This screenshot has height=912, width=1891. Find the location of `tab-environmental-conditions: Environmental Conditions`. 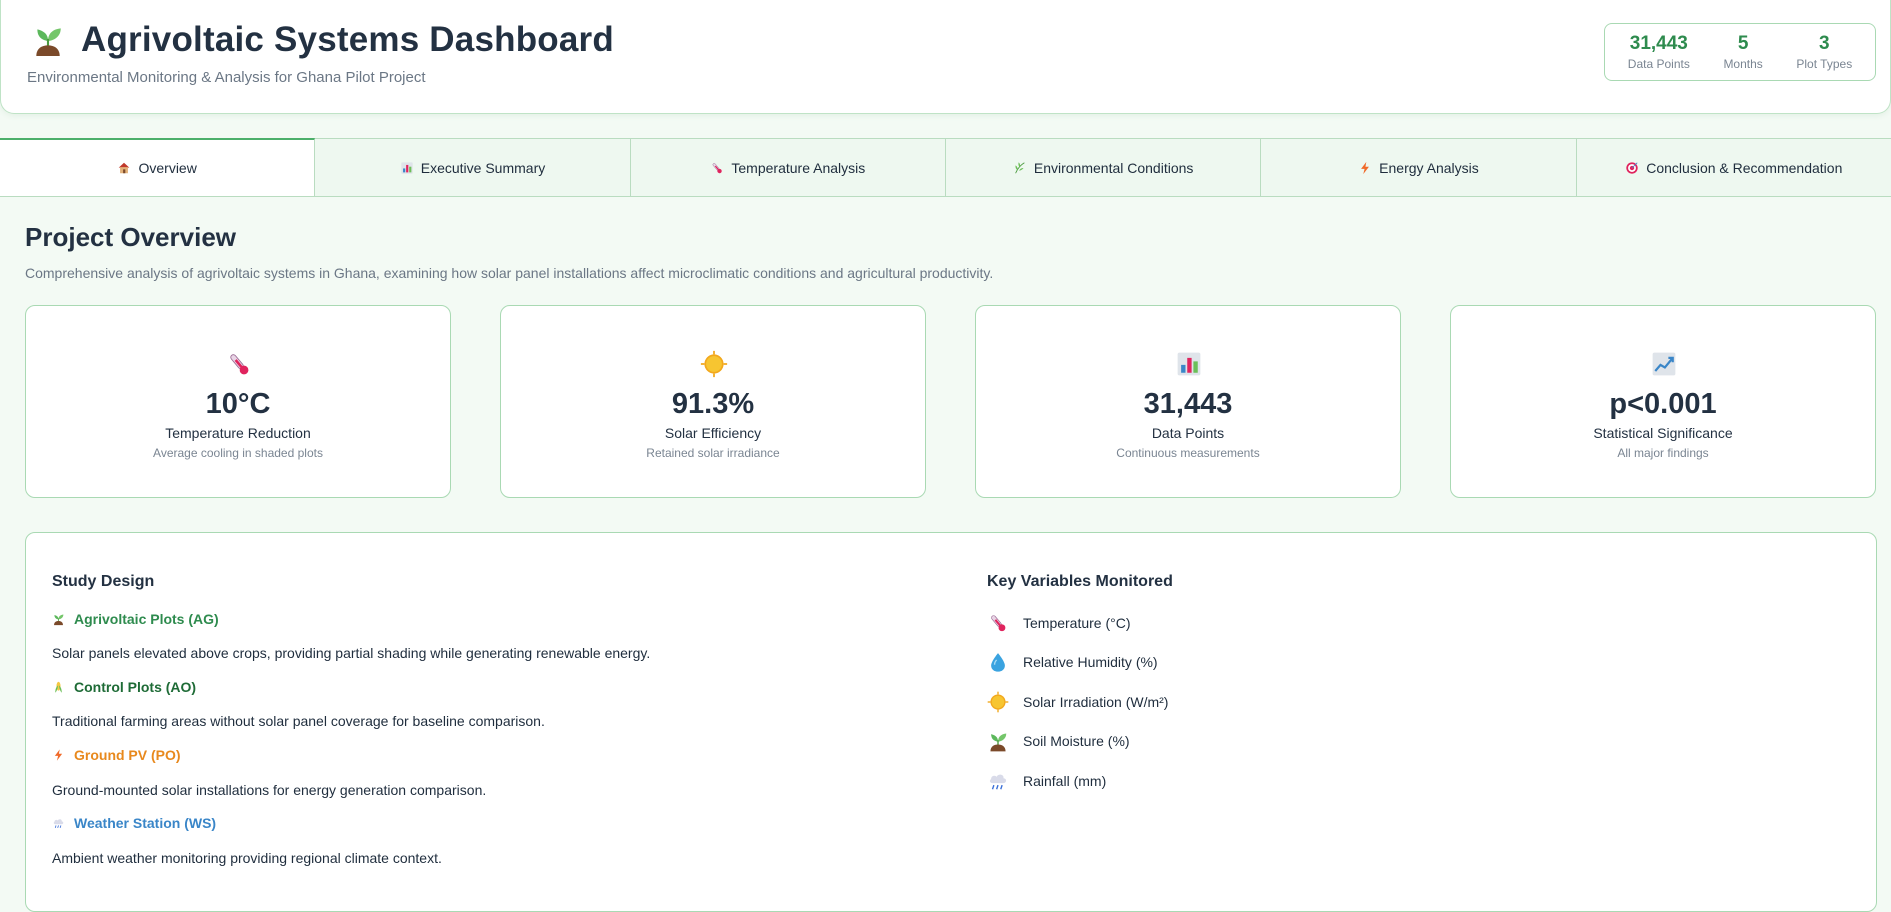

tab-environmental-conditions: Environmental Conditions is located at coordinates (1104, 167).